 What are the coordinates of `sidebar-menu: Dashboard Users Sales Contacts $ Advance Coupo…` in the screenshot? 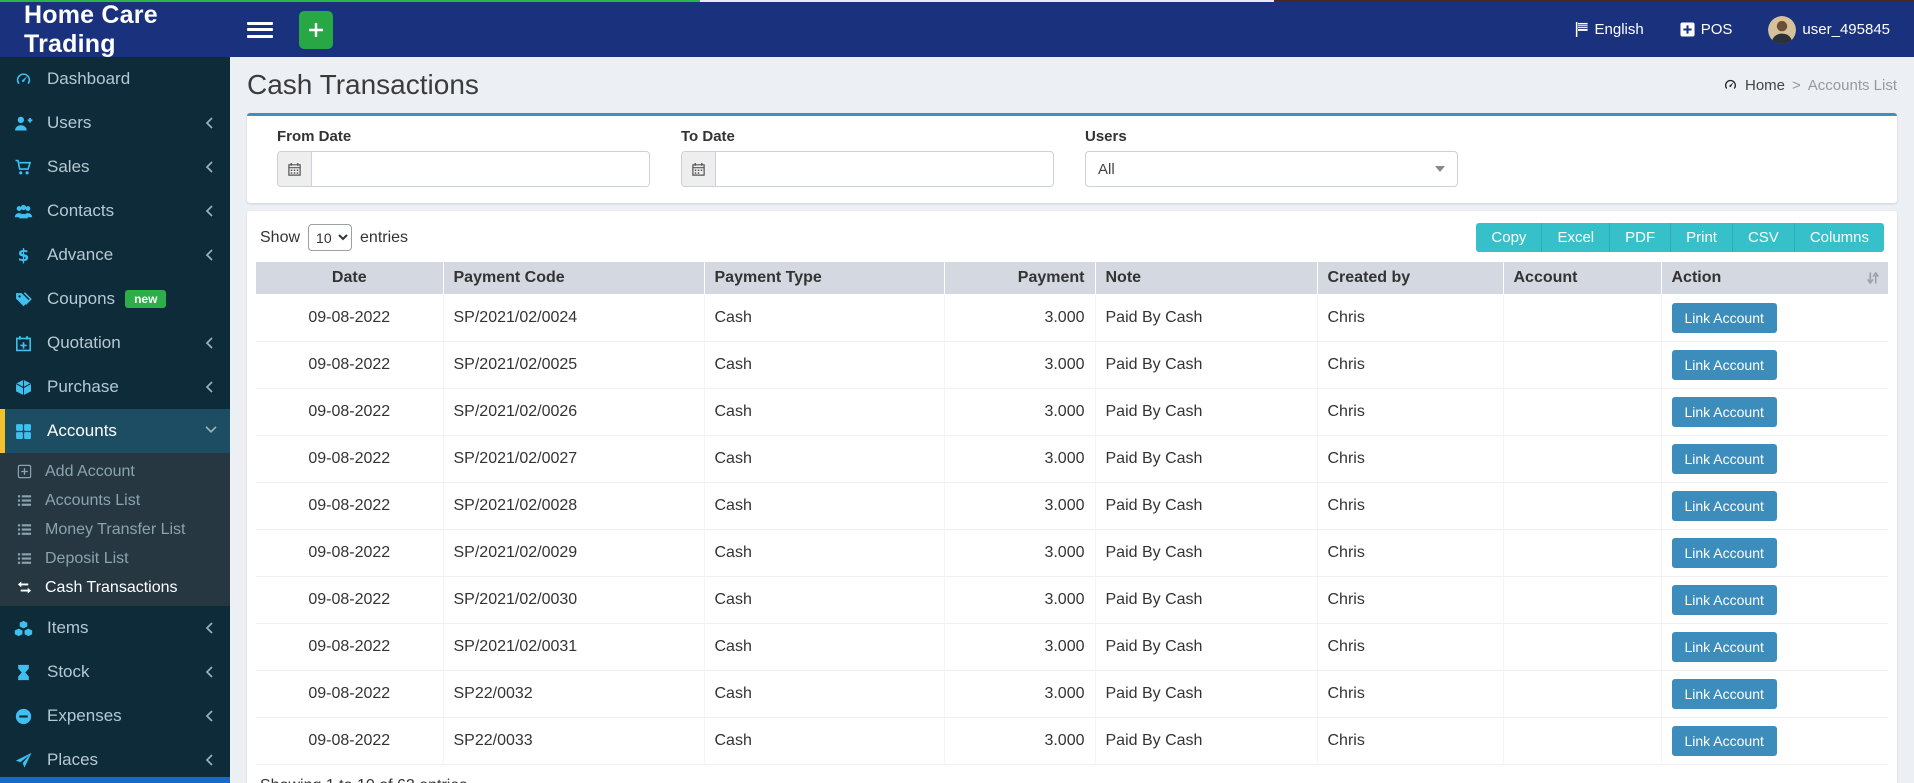 It's located at (115, 419).